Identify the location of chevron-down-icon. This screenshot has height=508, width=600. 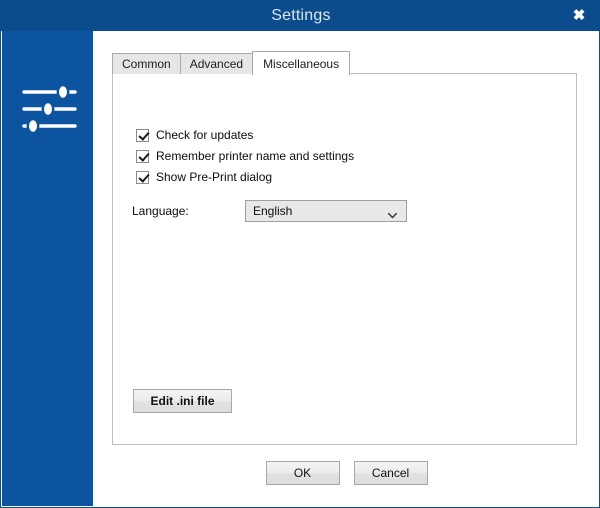
(392, 213).